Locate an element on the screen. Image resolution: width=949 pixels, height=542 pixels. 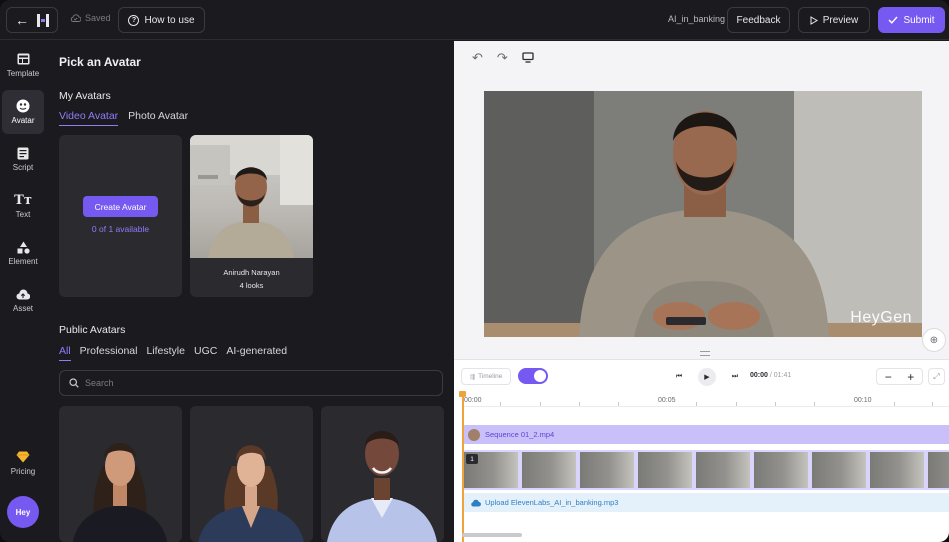
sidebar-item-pricing: Pricing is located at coordinates (23, 469).